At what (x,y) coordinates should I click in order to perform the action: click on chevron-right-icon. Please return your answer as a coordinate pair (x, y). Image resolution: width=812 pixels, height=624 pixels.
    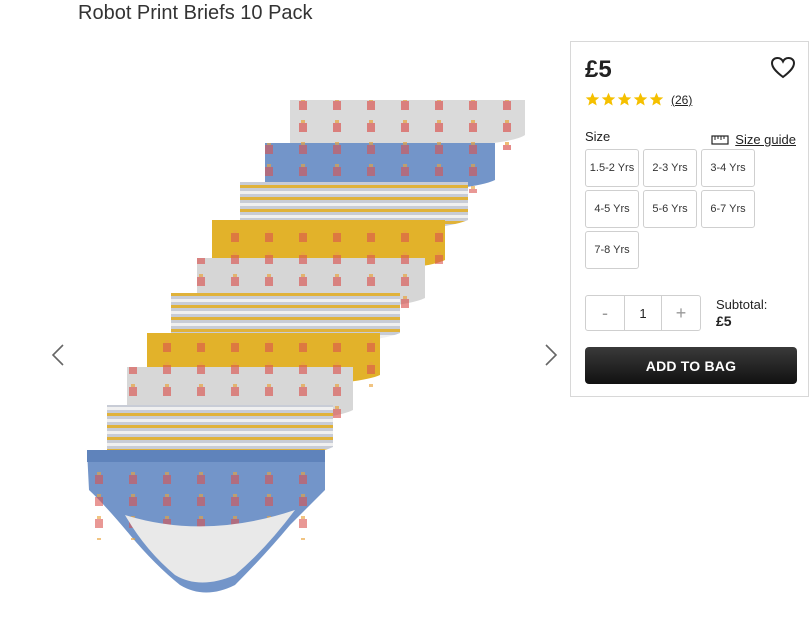
    Looking at the image, I should click on (551, 355).